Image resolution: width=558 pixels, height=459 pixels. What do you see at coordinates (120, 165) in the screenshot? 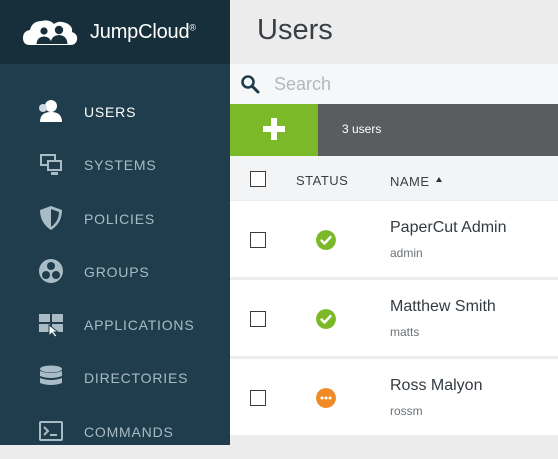
I see `sidebar-item-label: SYSTEMS` at bounding box center [120, 165].